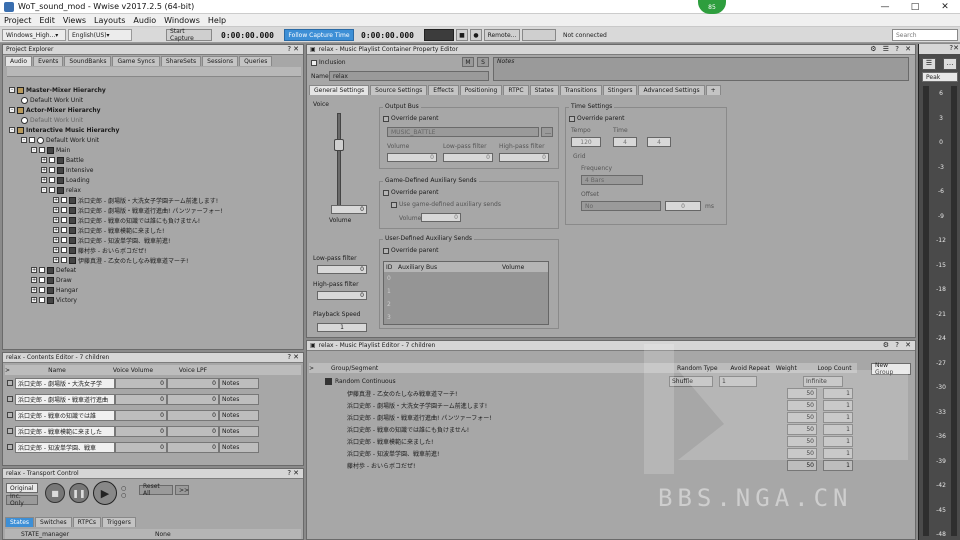 The image size is (960, 540). I want to click on state-row: STATE_manager None, so click(153, 534).